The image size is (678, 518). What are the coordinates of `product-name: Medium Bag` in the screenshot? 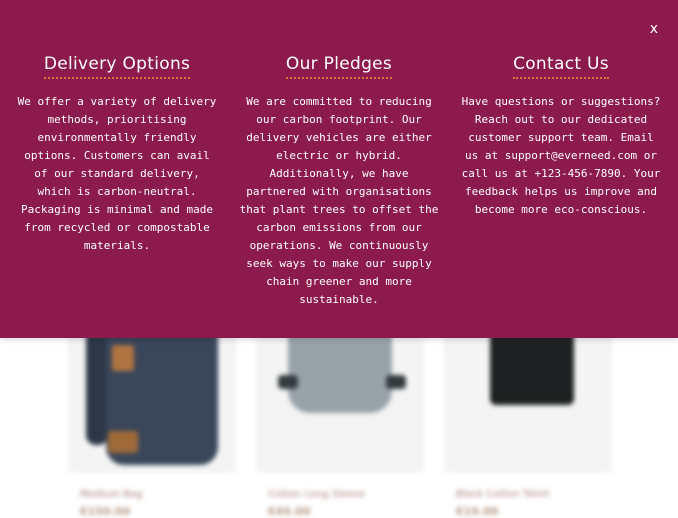 It's located at (111, 494).